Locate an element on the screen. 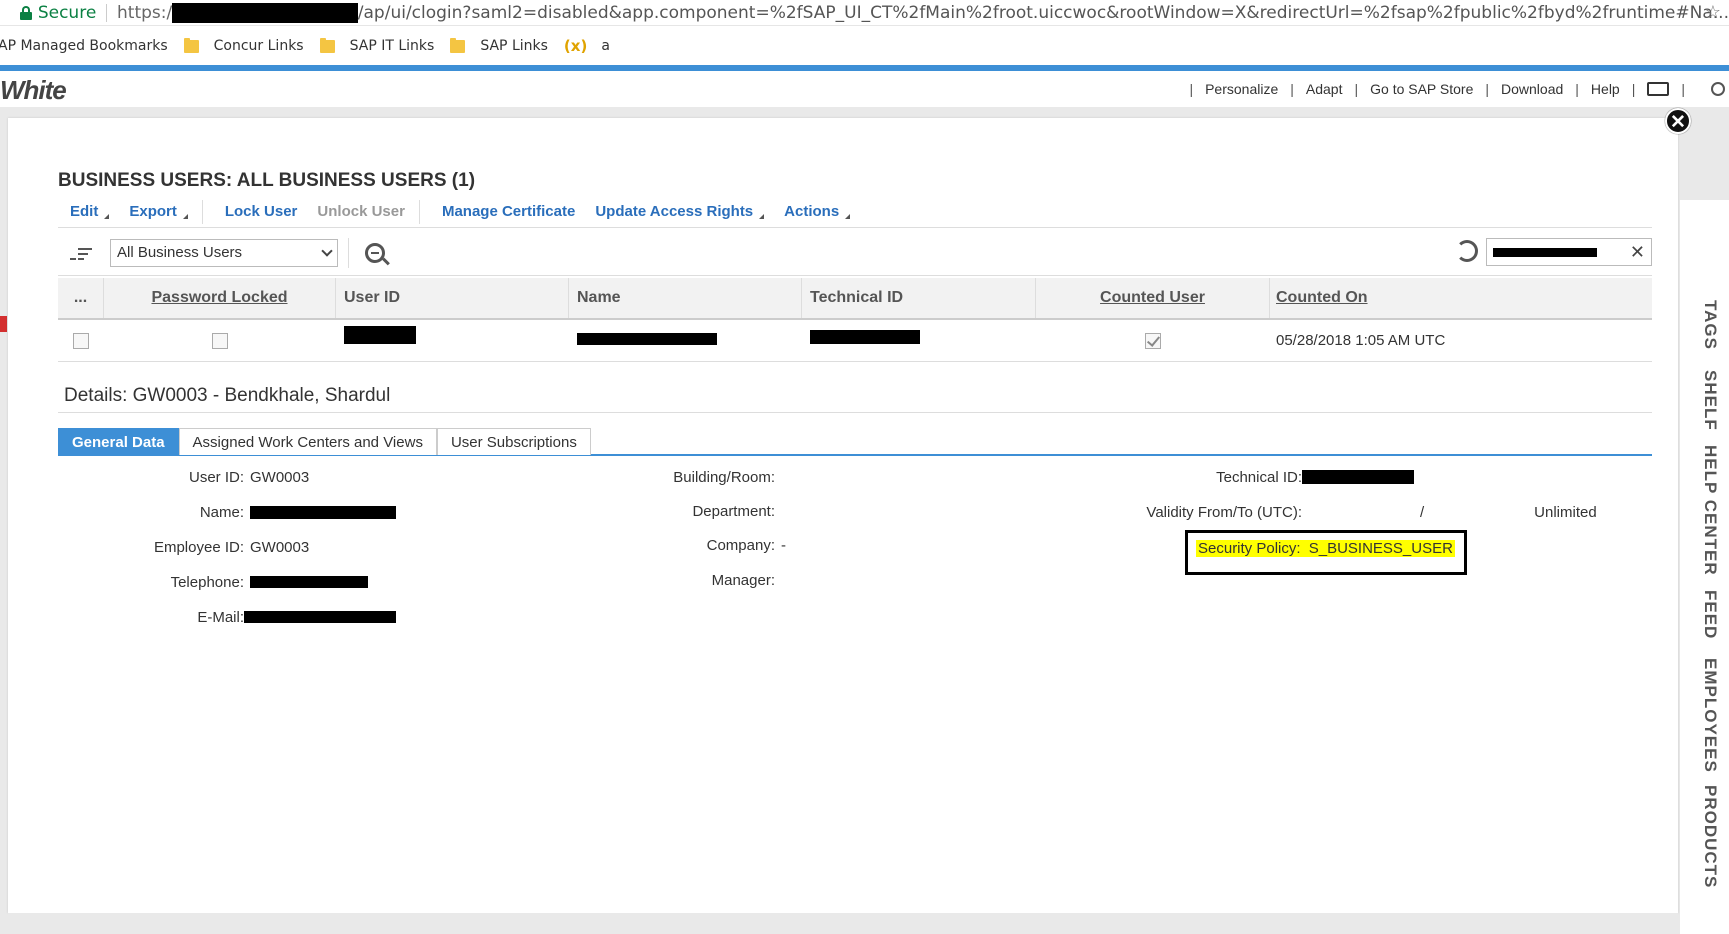 The width and height of the screenshot is (1729, 934). field-security-policy: Security Policy: S_BUSINESS_USER is located at coordinates (1325, 548).